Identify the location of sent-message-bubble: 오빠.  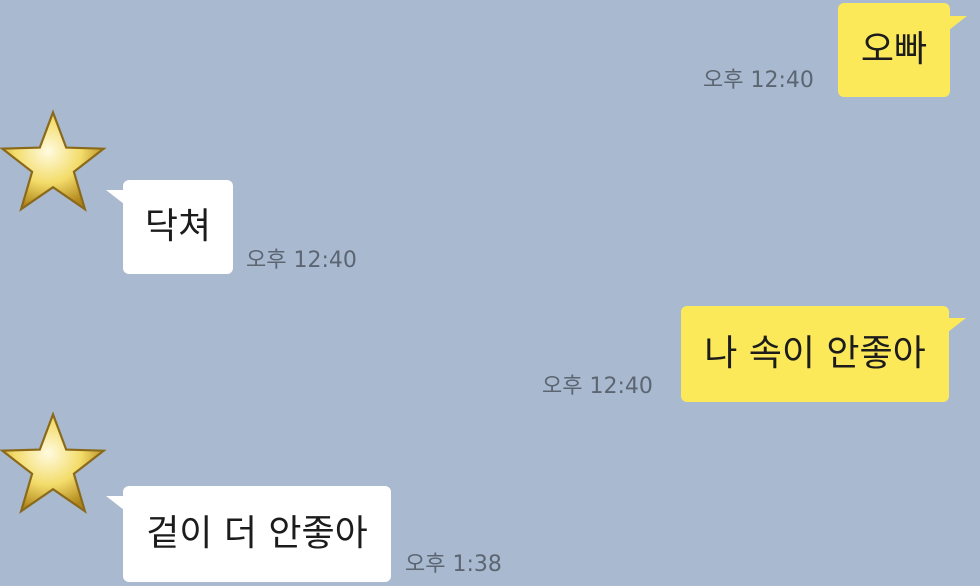
(894, 50).